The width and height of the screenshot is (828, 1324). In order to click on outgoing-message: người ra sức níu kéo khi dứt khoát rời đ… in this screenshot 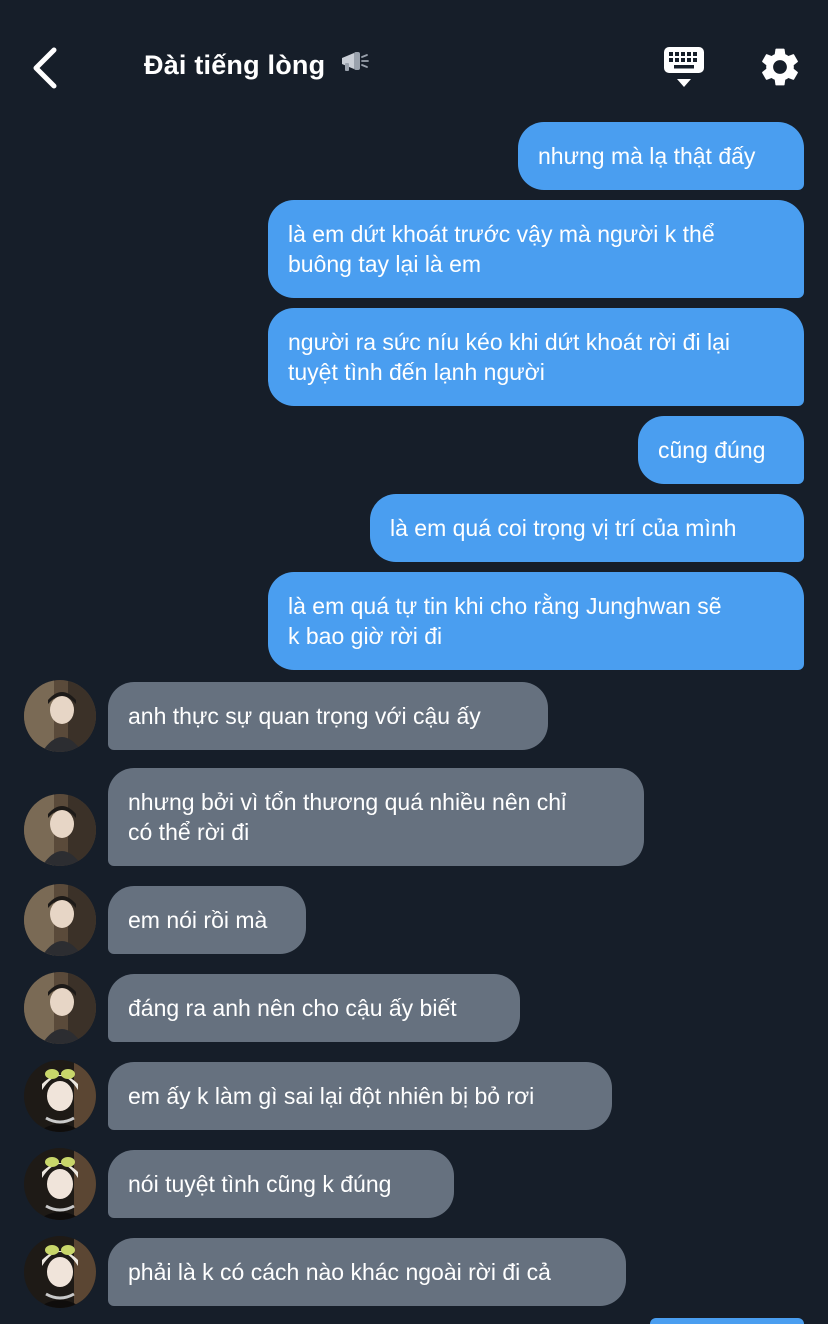, I will do `click(536, 357)`.